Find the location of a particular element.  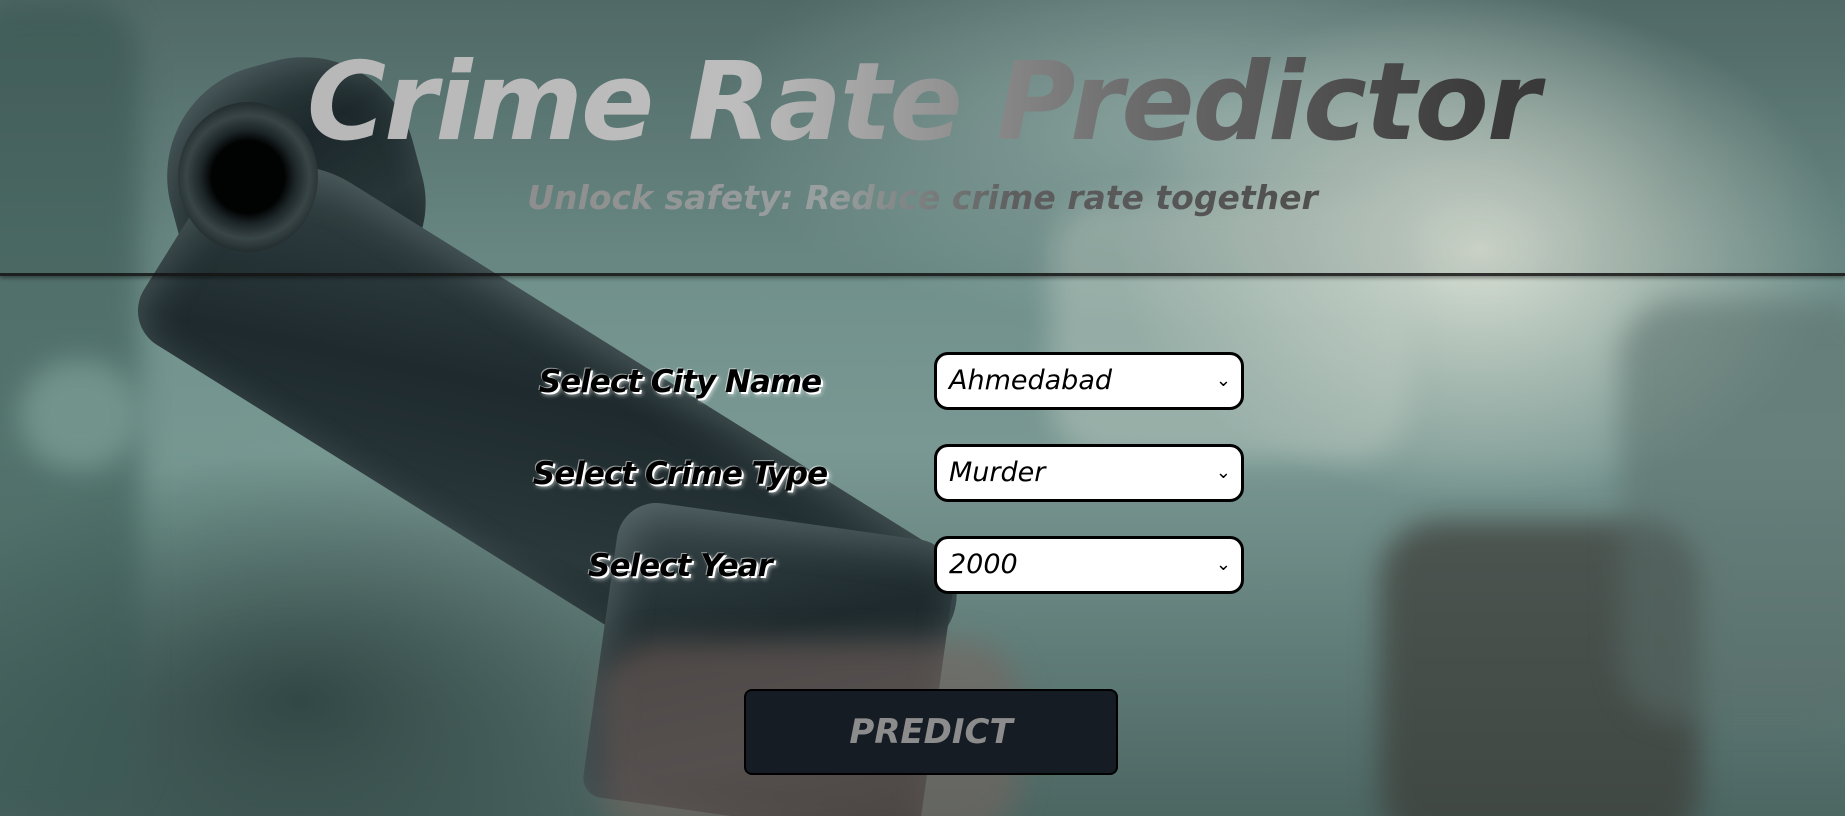

crime-type-row: Select Crime Type Murder ⌄ is located at coordinates (922, 474).